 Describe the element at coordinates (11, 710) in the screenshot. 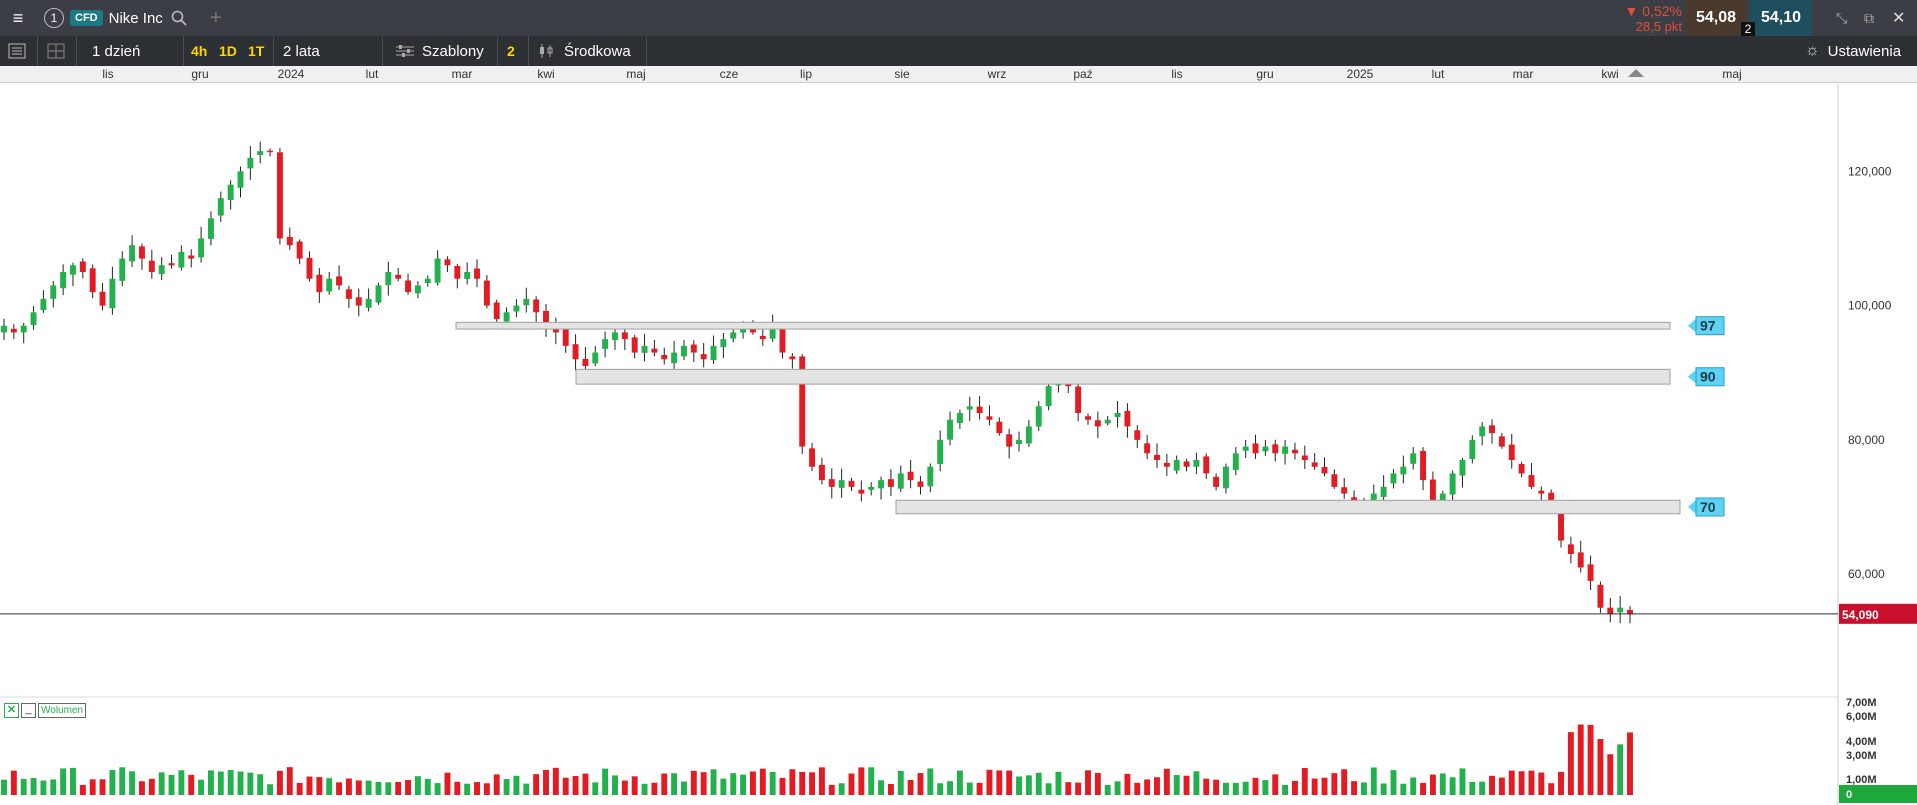

I see `volume-remove-icon: ✕` at that location.